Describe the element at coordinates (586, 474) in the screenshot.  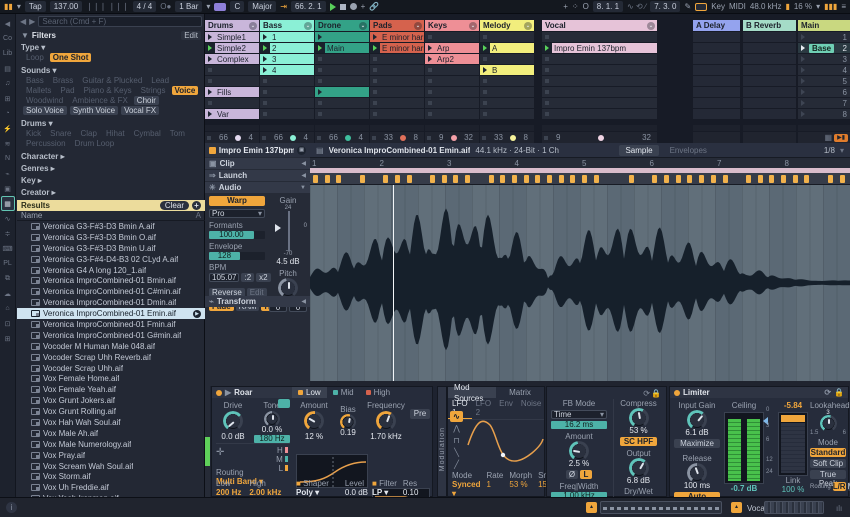
I see `lowcut-curve-button: L` at that location.